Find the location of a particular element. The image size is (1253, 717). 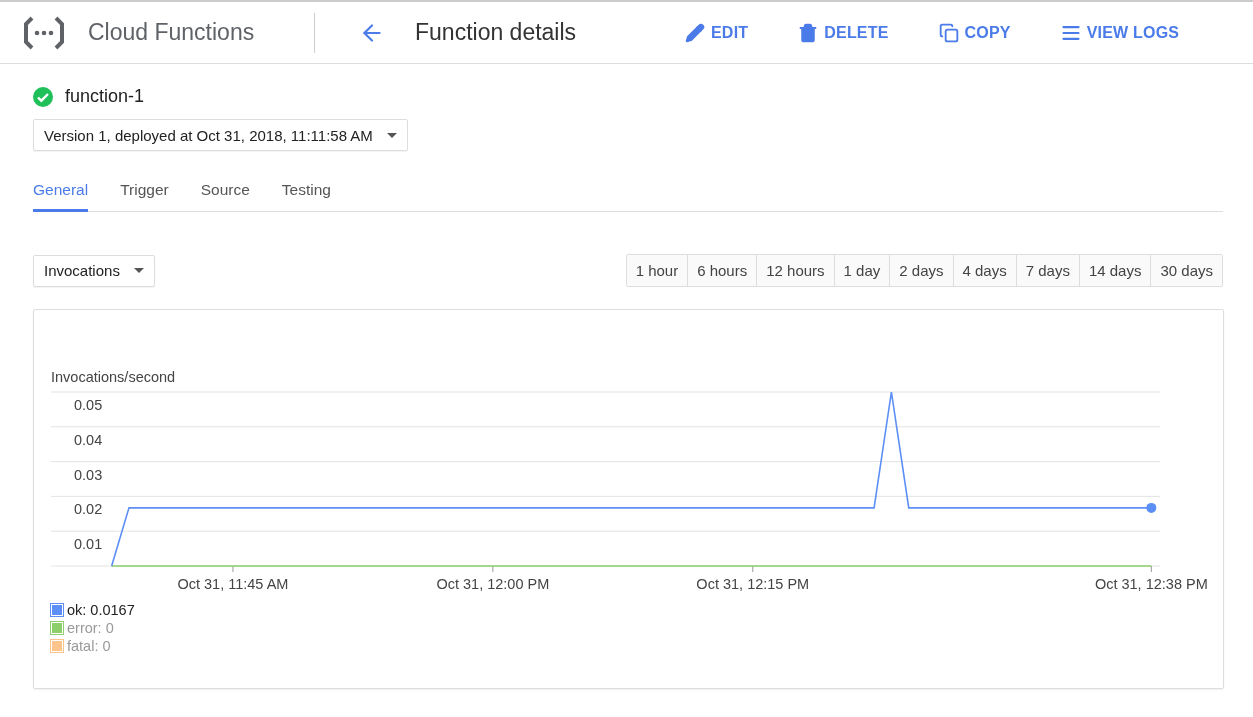

function-name: function-1 is located at coordinates (105, 96).